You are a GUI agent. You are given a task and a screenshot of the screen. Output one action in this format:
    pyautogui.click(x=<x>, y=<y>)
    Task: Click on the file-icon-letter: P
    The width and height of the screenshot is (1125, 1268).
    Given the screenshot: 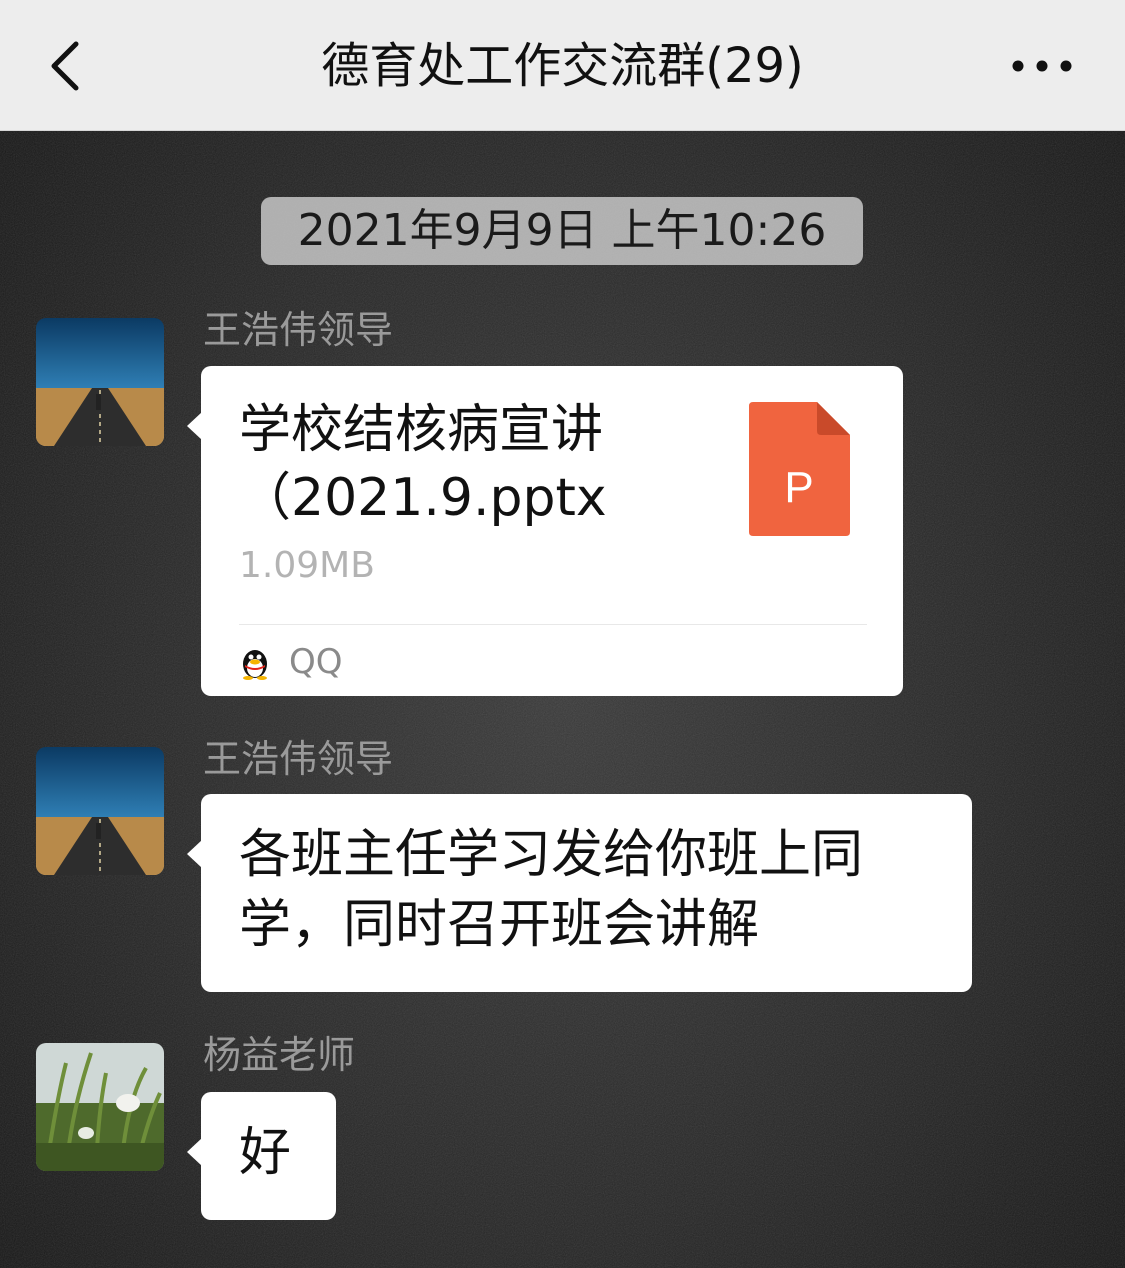 What is the action you would take?
    pyautogui.click(x=798, y=487)
    